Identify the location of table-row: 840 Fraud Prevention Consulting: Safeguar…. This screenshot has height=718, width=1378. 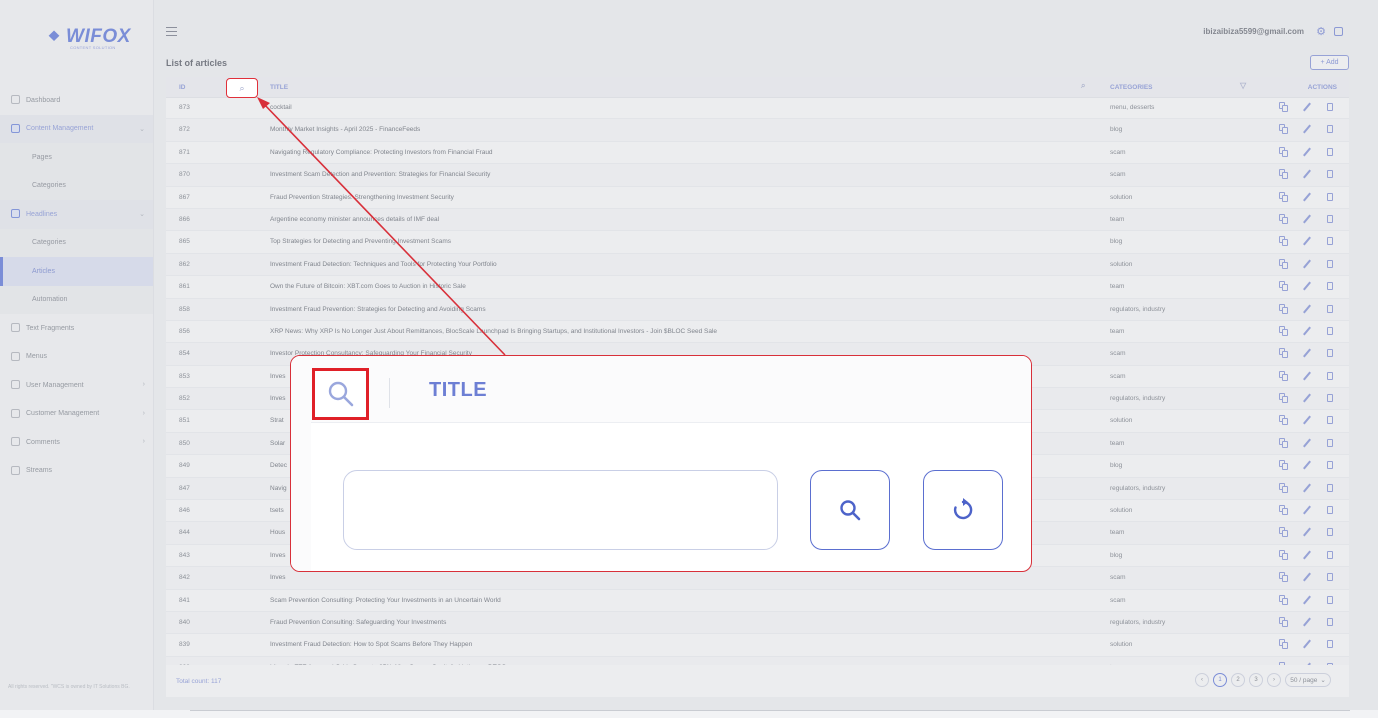
(757, 623).